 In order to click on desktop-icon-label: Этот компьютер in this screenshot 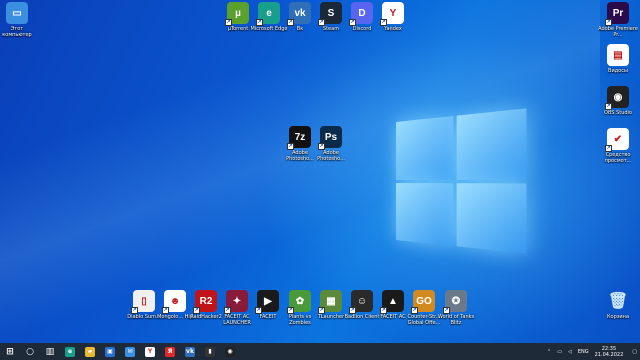, I will do `click(17, 32)`.